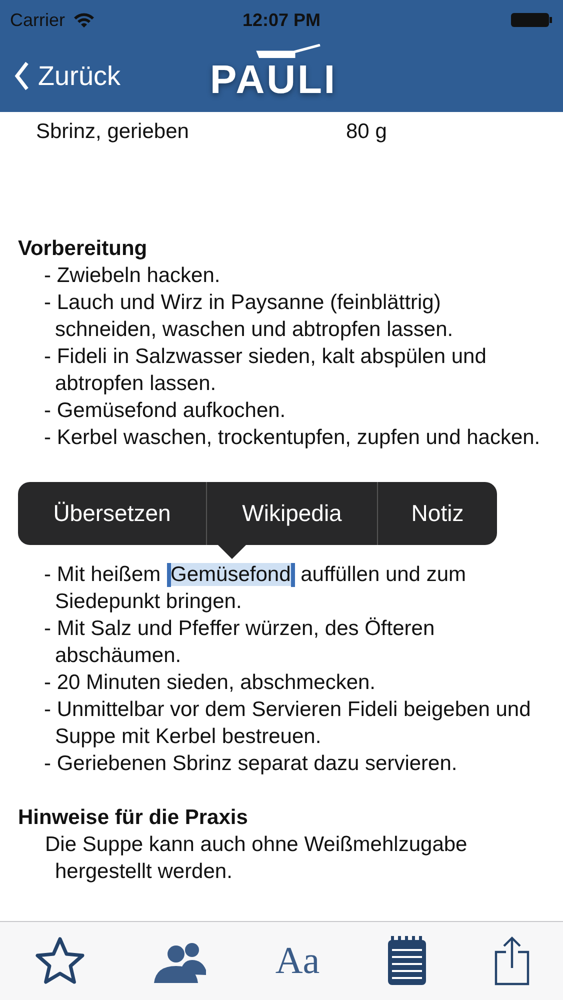 This screenshot has height=1000, width=563. Describe the element at coordinates (83, 249) in the screenshot. I see `section-heading: Vorbereitung` at that location.